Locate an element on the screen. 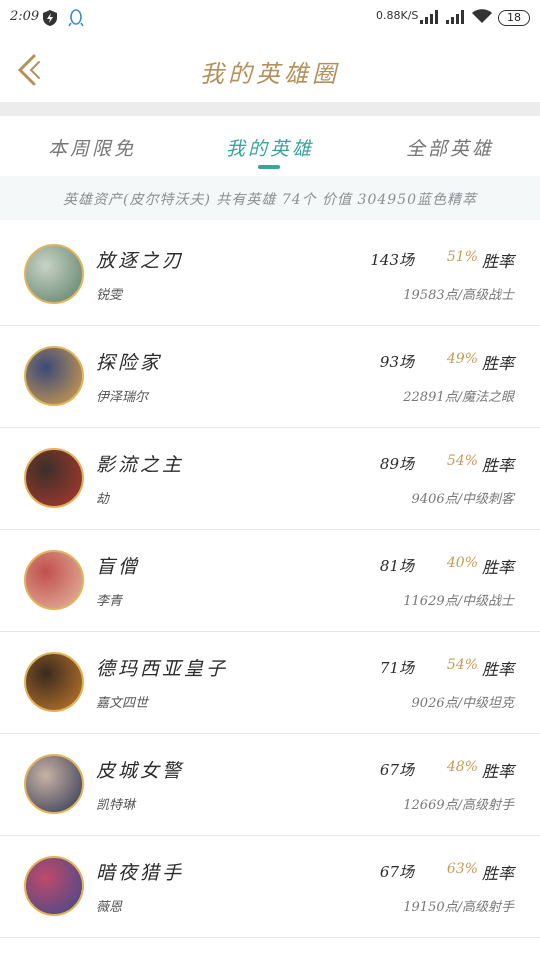 The height and width of the screenshot is (960, 540). hero-name: 凯特琳 is located at coordinates (116, 805).